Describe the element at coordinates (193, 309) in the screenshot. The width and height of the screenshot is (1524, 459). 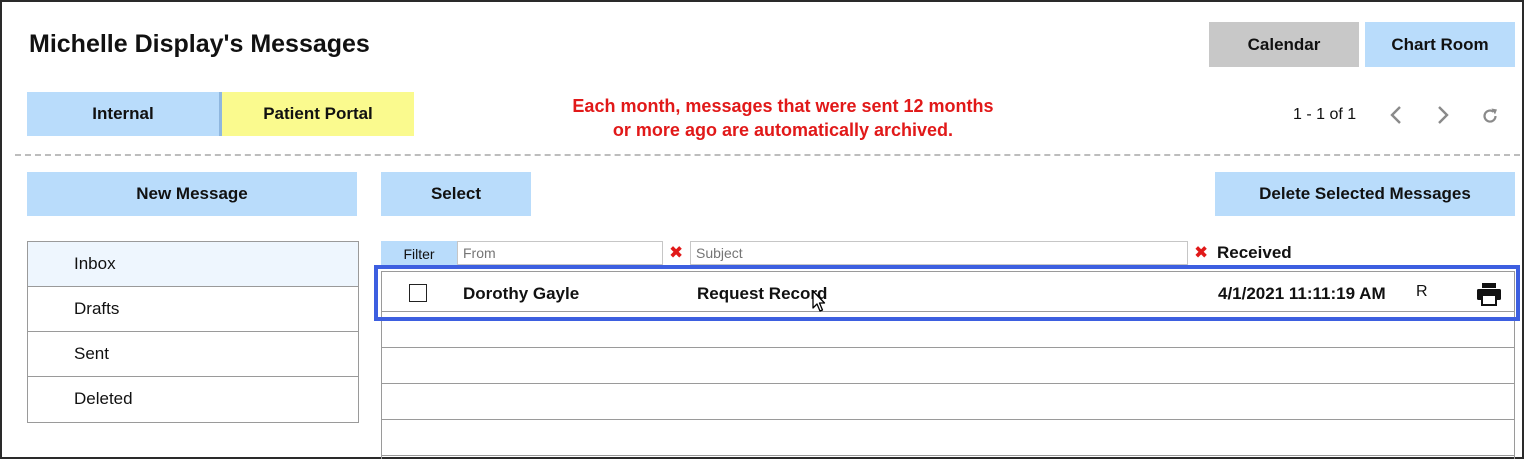
I see `folder-drafts: Drafts` at that location.